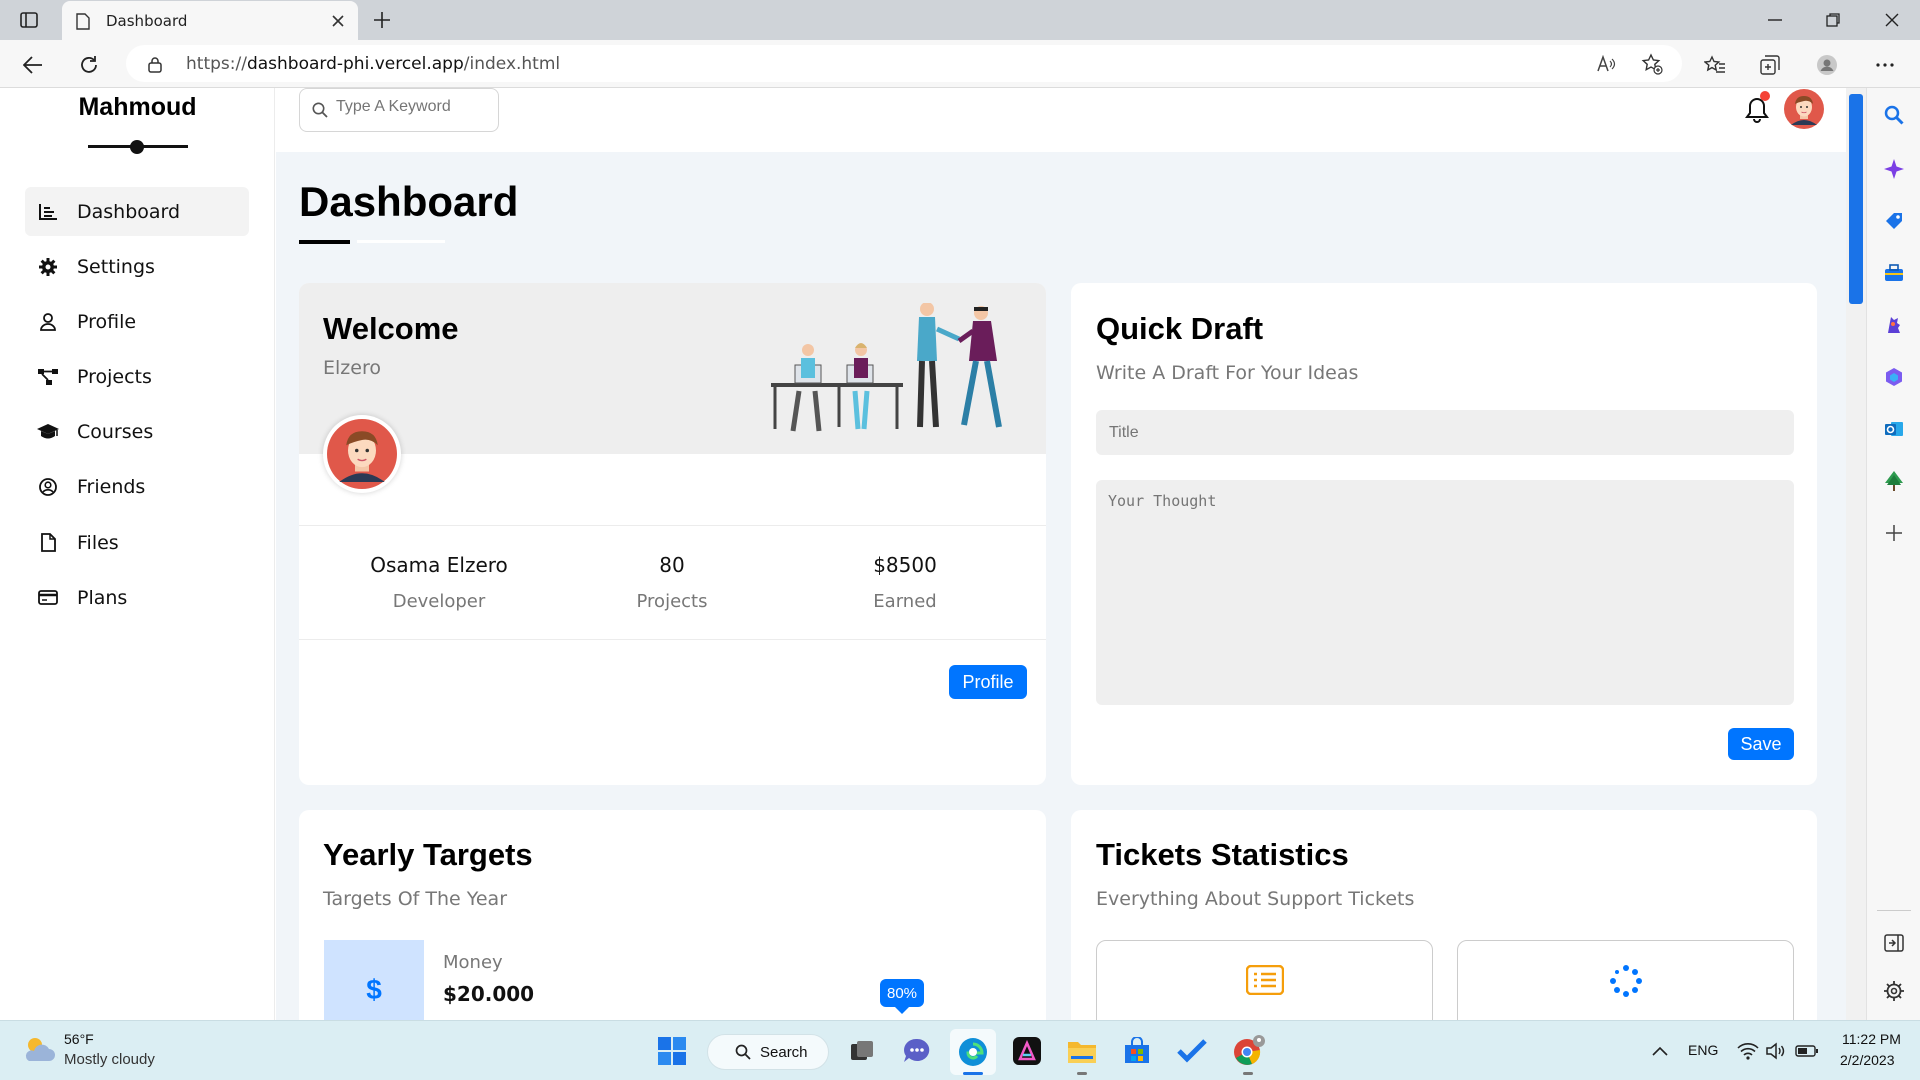  Describe the element at coordinates (1894, 377) in the screenshot. I see `microsoft365-icon` at that location.